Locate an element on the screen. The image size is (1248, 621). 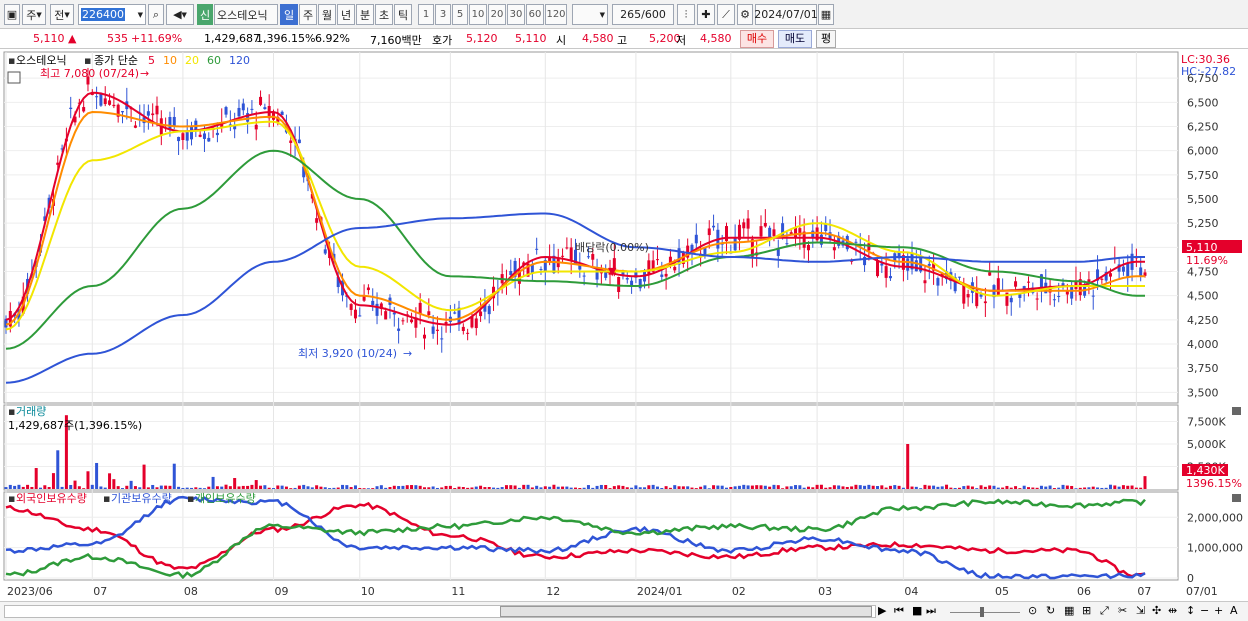
tab-period-3: 년 is located at coordinates (346, 14).